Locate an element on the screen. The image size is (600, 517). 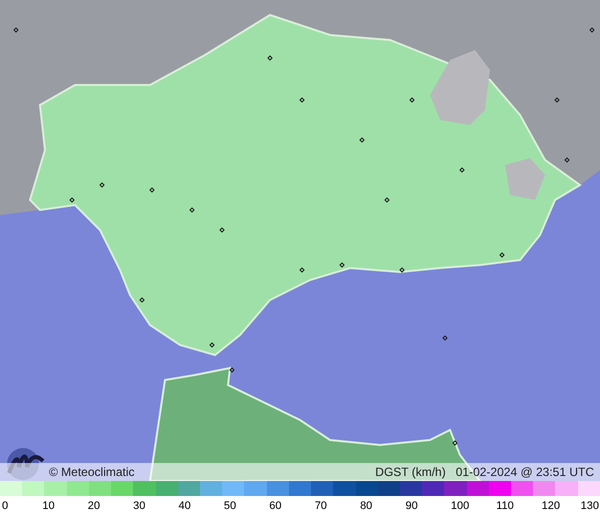
legend-tick-label: 70 is located at coordinates (320, 506).